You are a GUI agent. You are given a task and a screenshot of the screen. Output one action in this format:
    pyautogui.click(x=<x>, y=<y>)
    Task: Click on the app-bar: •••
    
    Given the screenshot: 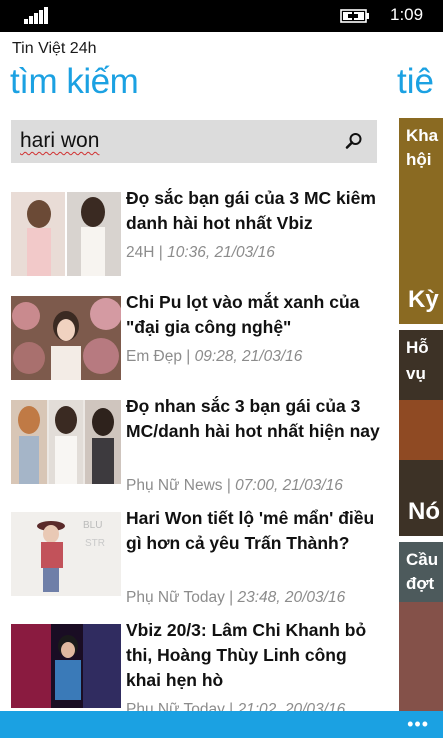 What is the action you would take?
    pyautogui.click(x=221, y=724)
    